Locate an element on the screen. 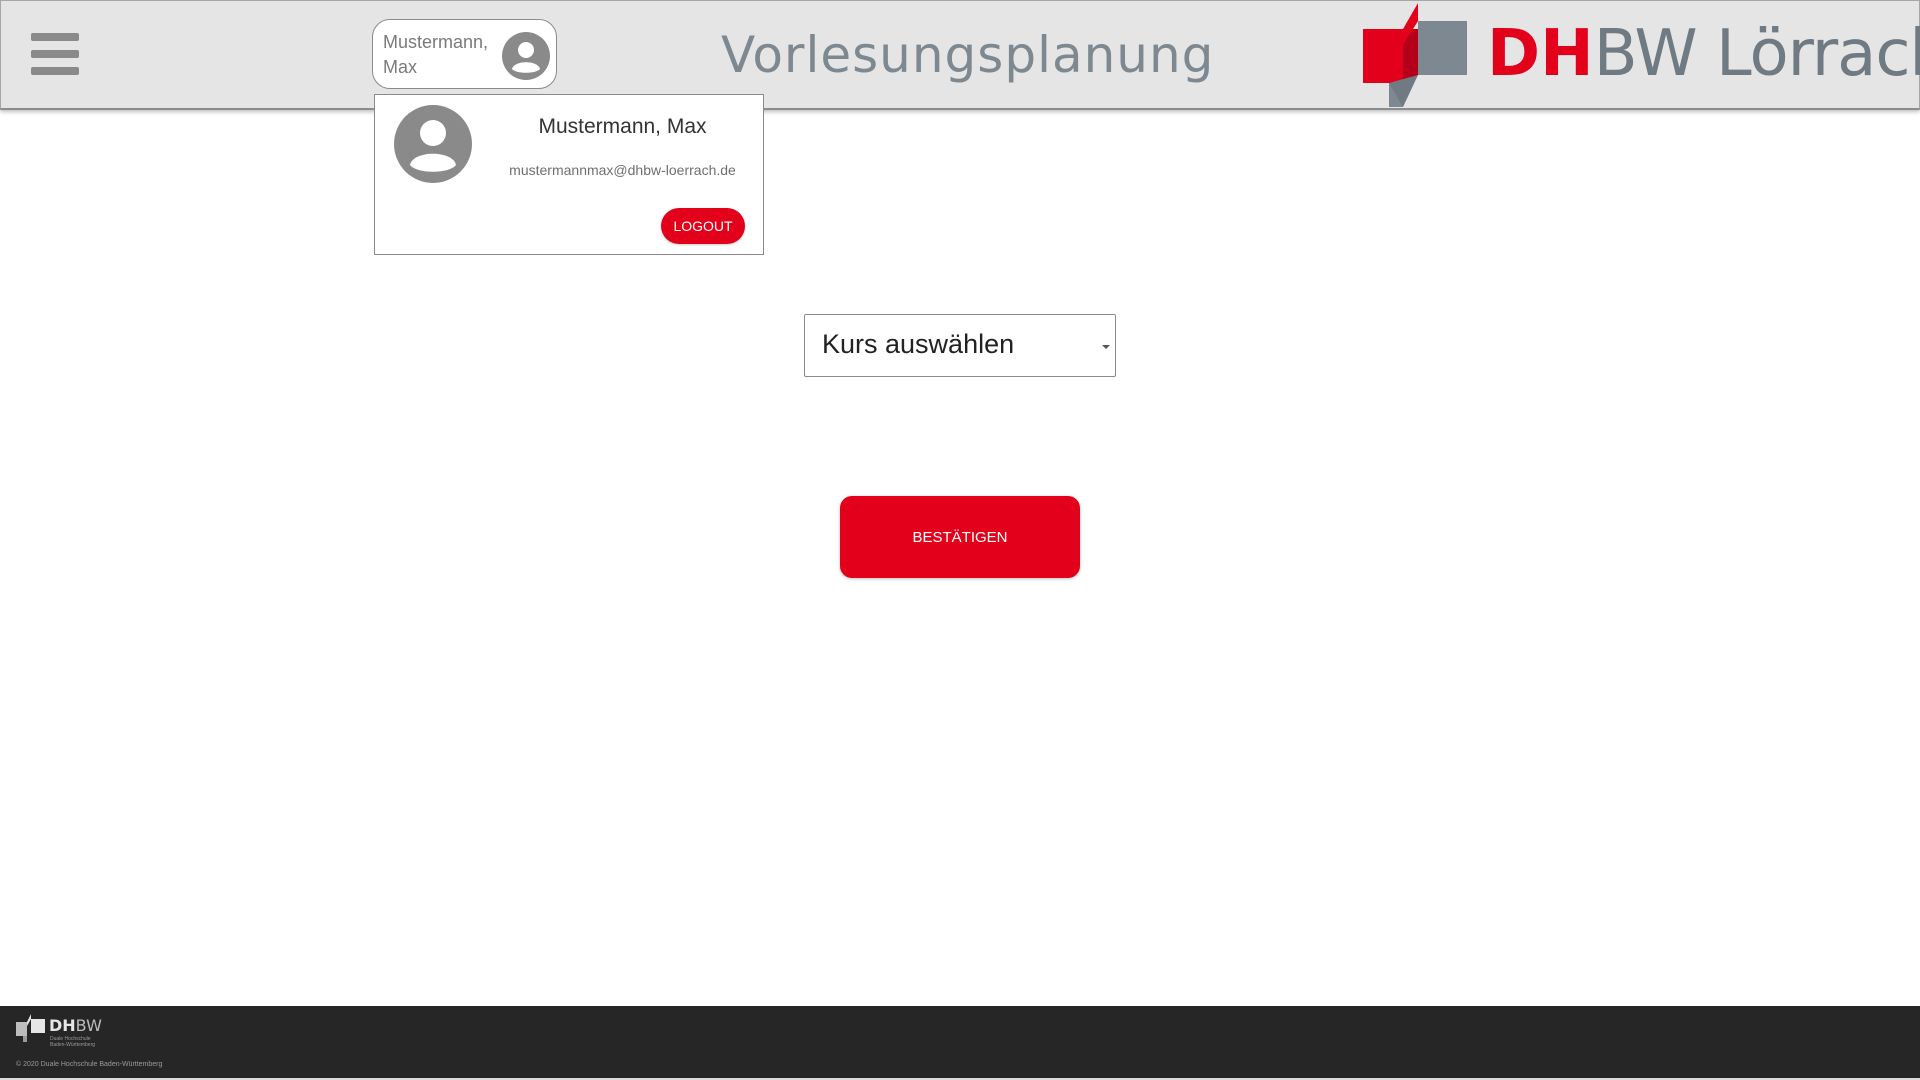 This screenshot has width=1920, height=1080. course-select-value: Kurs auswählen is located at coordinates (918, 344).